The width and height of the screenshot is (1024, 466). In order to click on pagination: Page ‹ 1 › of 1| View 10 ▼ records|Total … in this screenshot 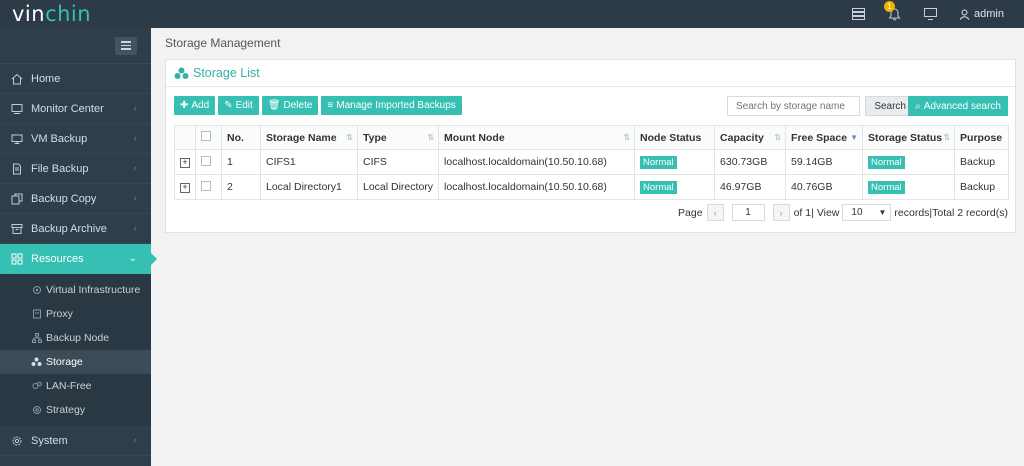, I will do `click(843, 212)`.